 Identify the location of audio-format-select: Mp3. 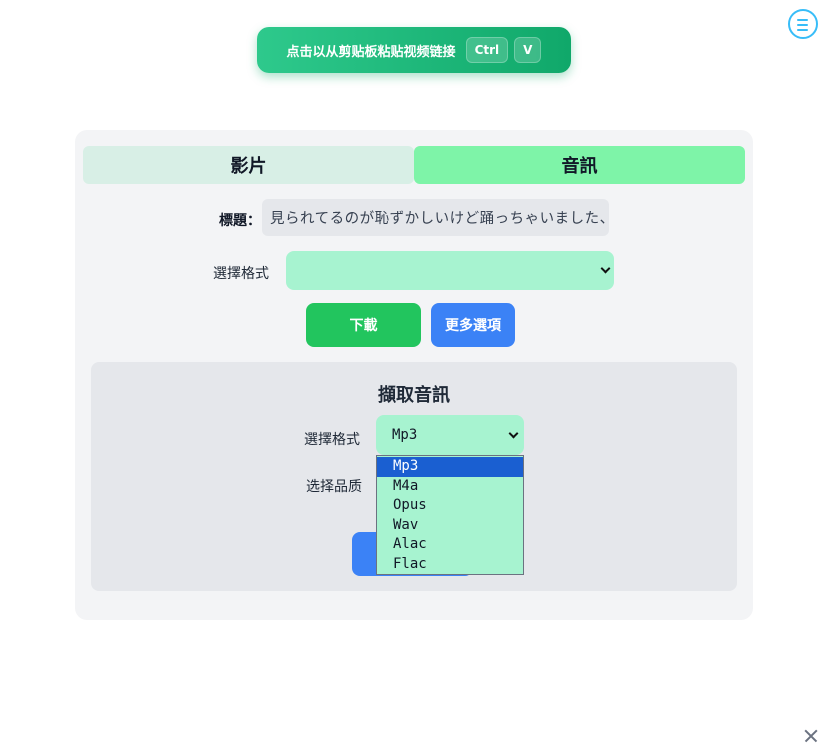
(450, 435).